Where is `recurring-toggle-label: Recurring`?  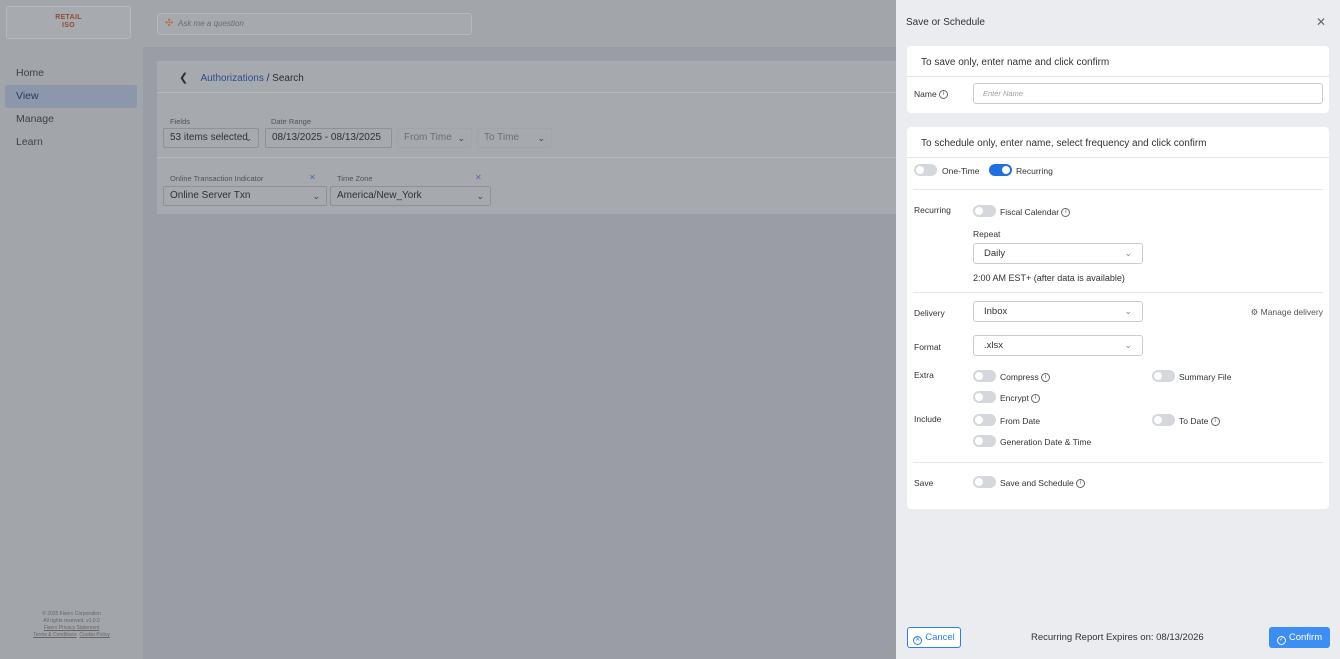
recurring-toggle-label: Recurring is located at coordinates (1034, 171).